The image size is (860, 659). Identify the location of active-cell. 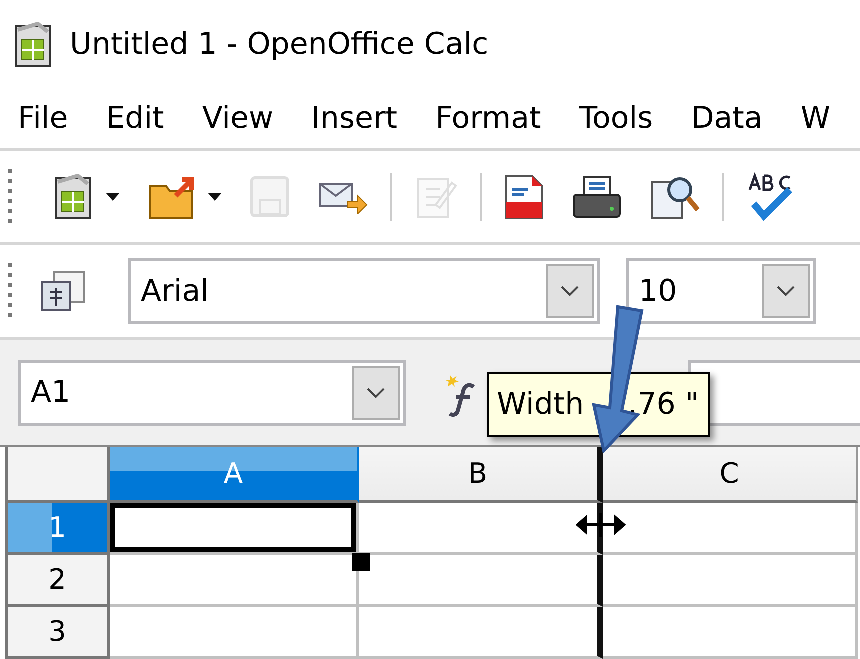
(234, 529).